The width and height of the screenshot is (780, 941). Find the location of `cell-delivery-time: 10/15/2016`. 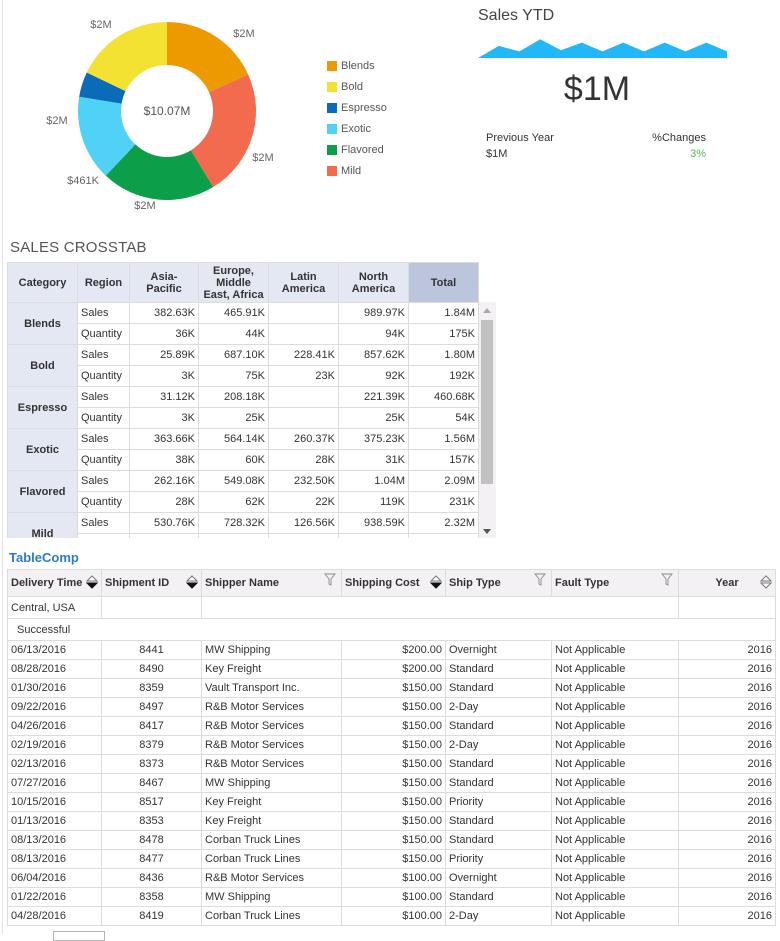

cell-delivery-time: 10/15/2016 is located at coordinates (54, 802).